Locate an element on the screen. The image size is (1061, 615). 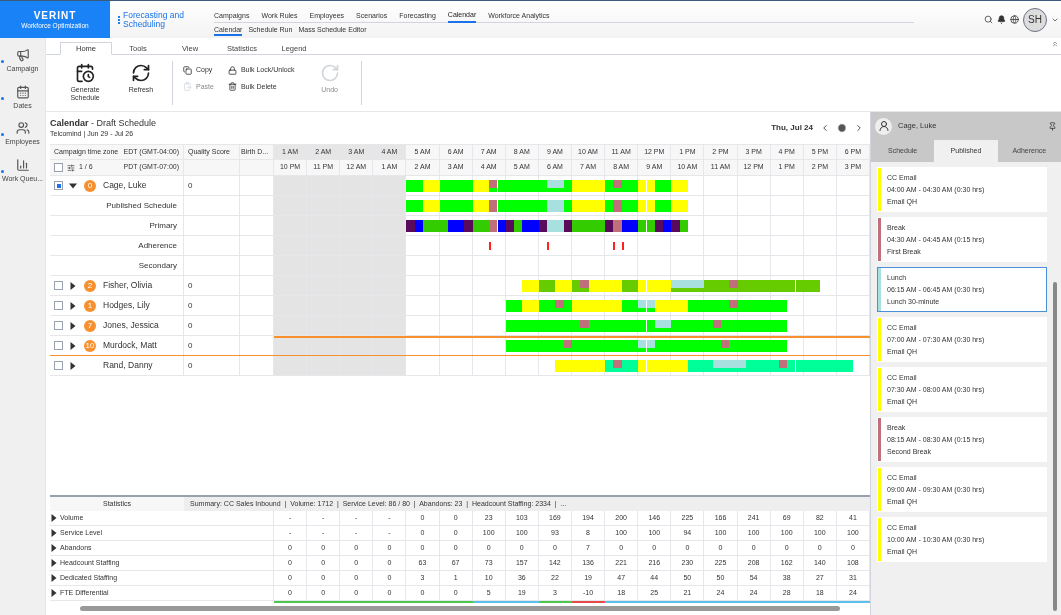
schedule-row-label: Primary is located at coordinates (163, 225).